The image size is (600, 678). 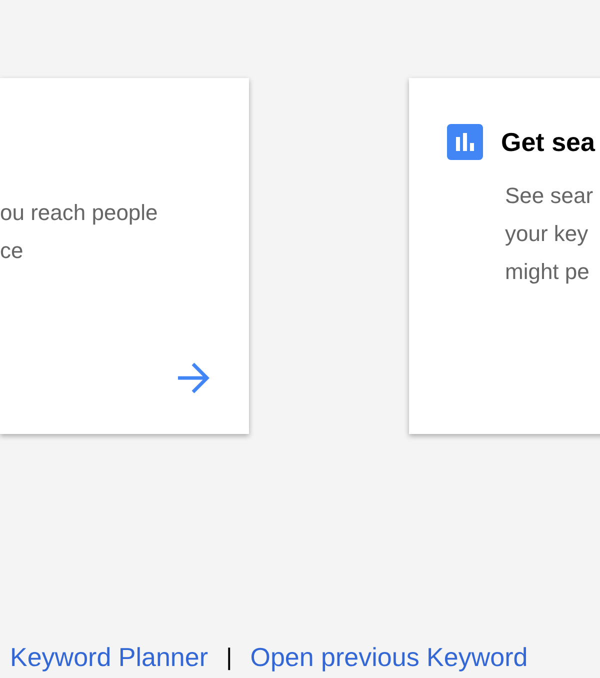 I want to click on card-title: Get sea, so click(x=548, y=142).